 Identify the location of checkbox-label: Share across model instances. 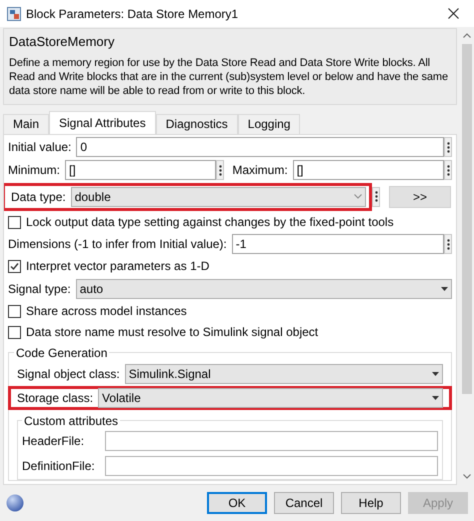
(106, 311).